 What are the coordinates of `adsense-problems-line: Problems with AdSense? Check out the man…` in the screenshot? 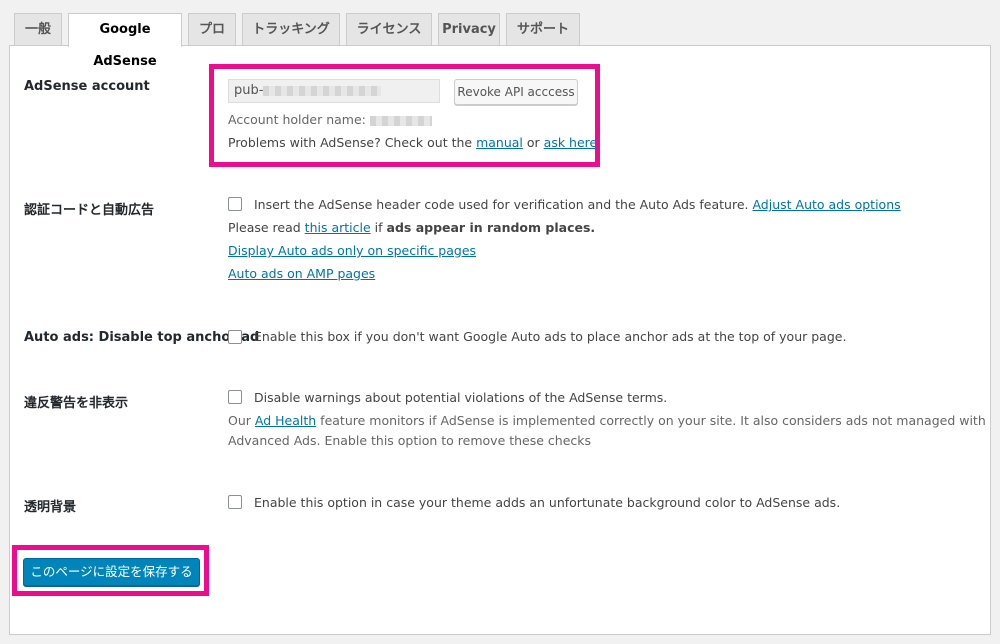 It's located at (414, 142).